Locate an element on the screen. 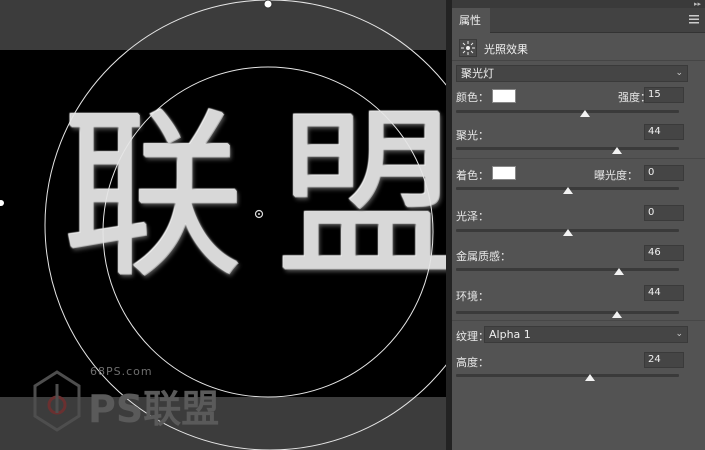  gloss-label: 光泽： is located at coordinates (472, 216).